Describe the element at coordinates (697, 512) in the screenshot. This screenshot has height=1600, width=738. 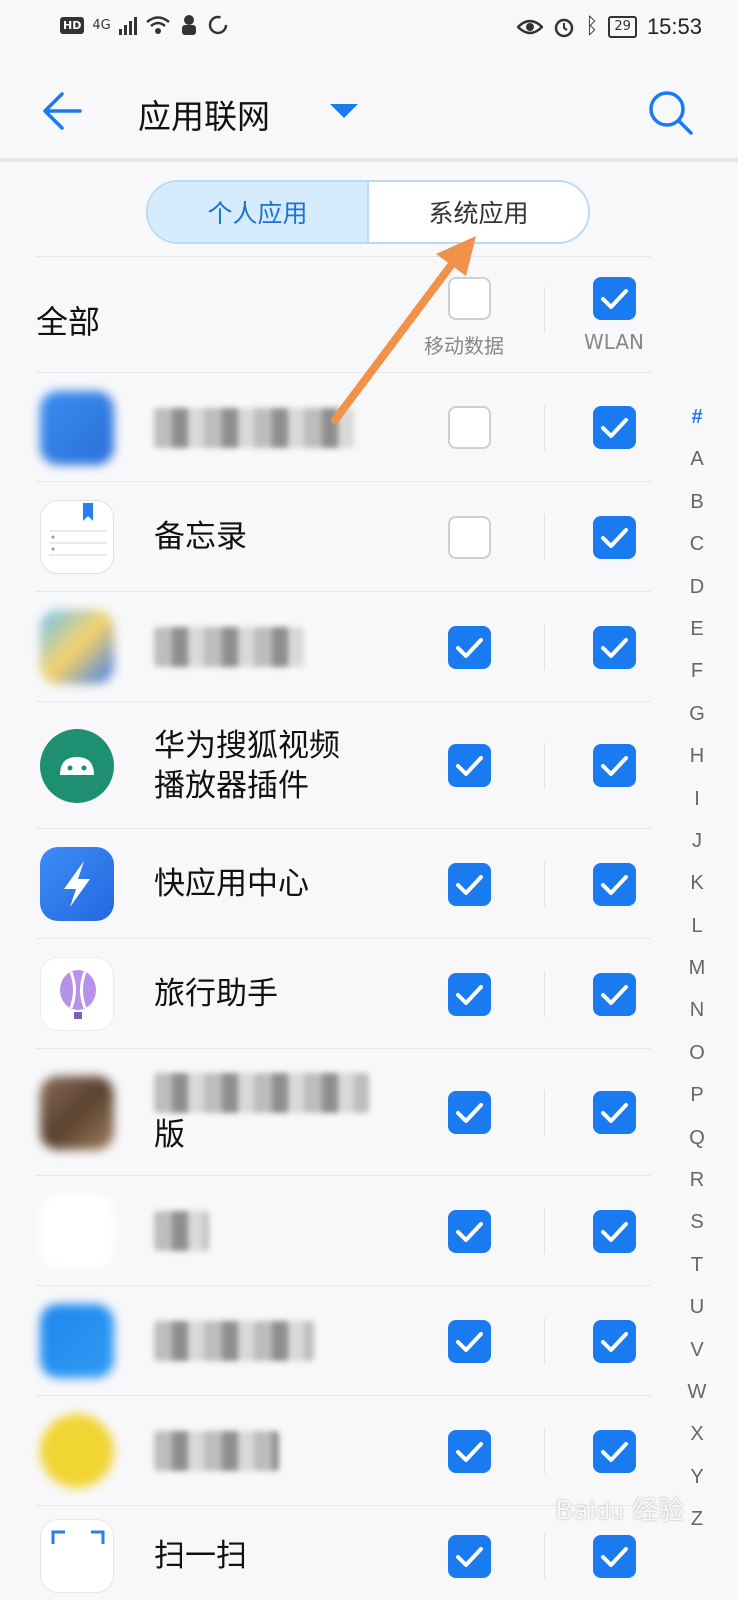
I see `alphabet-index-letter: B` at that location.